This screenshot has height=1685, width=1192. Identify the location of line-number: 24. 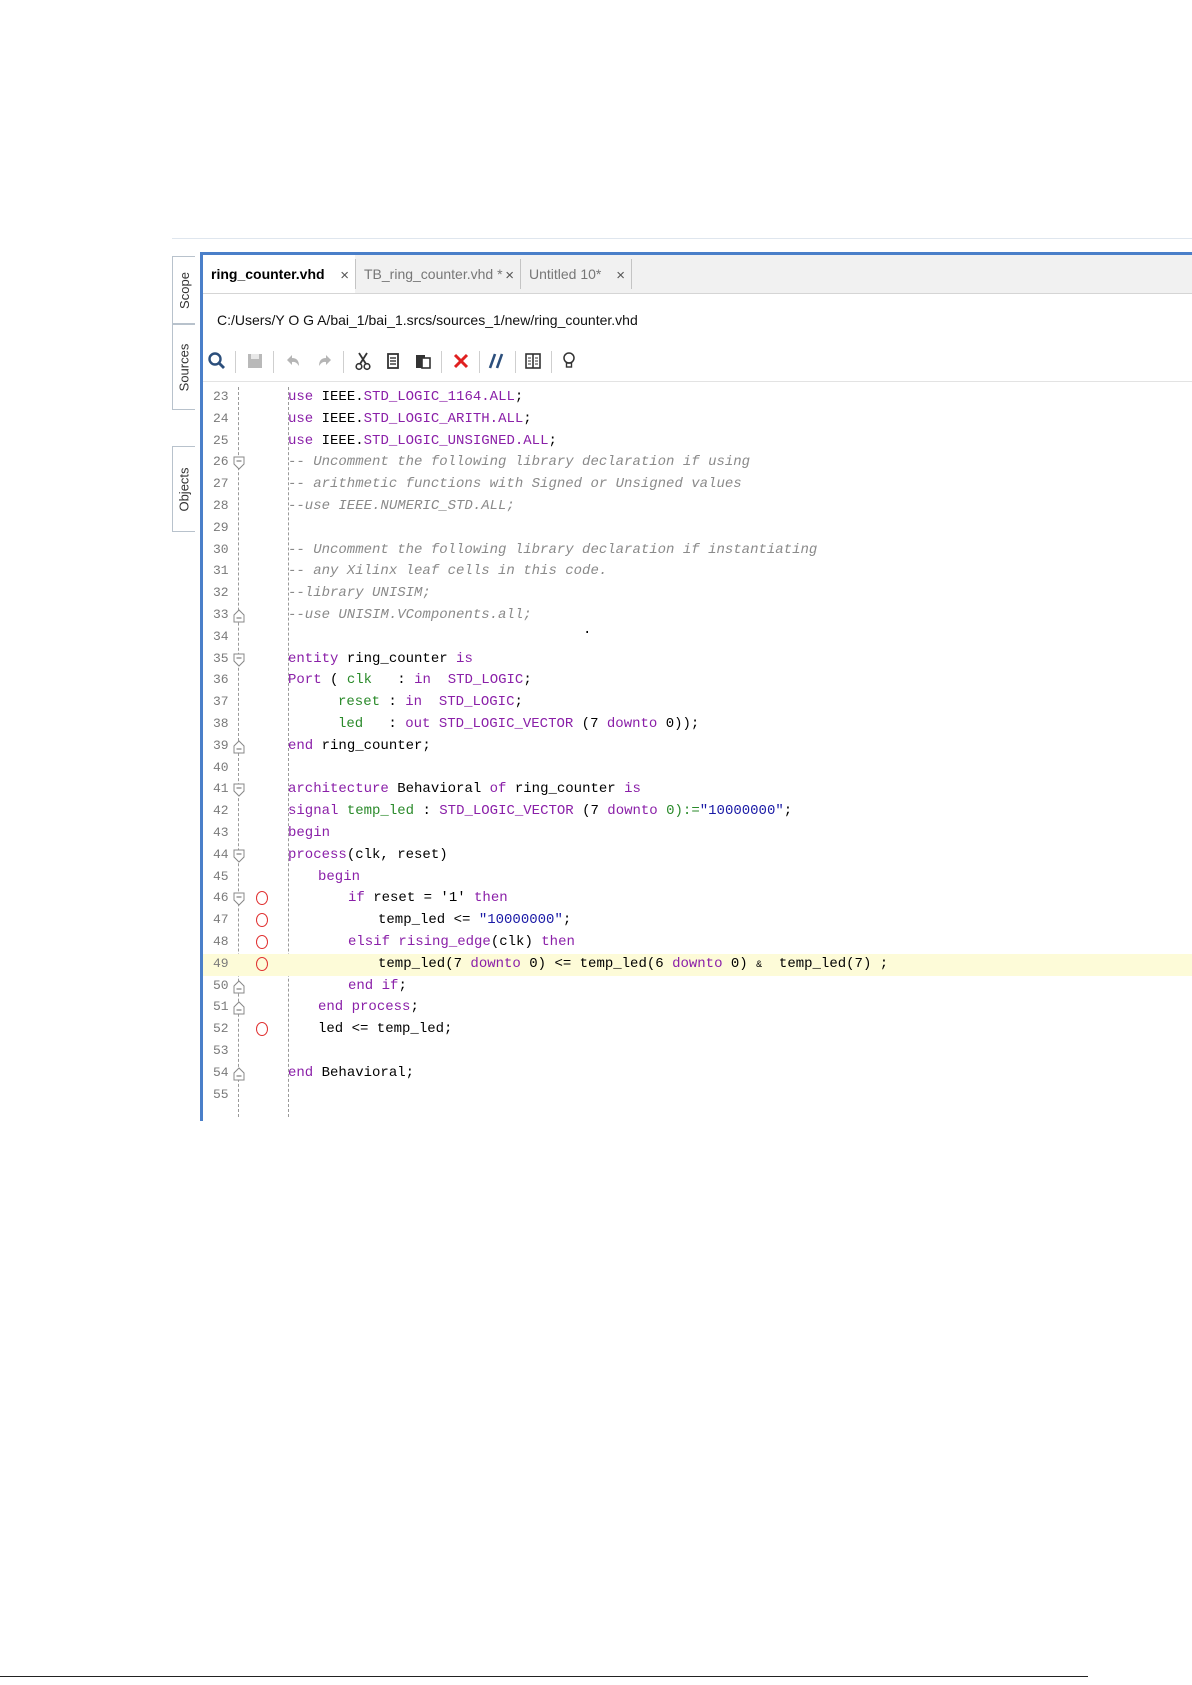
(221, 418).